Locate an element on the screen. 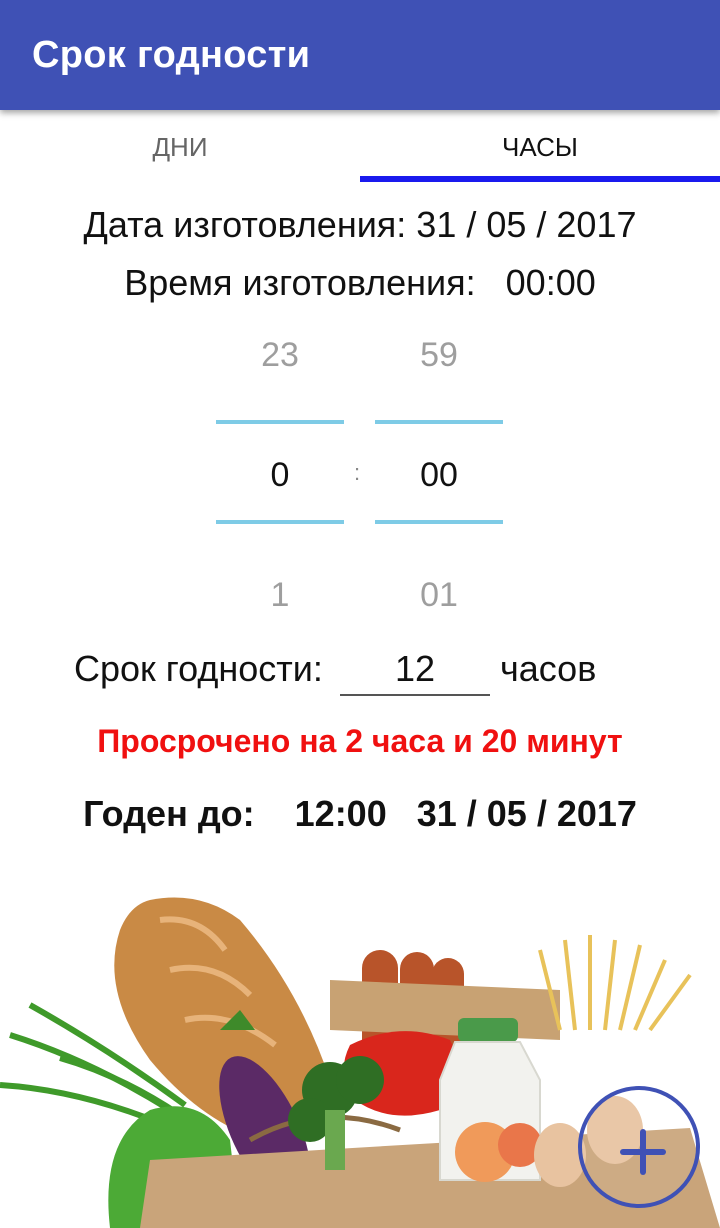 This screenshot has width=720, height=1228. tab-bar: ДНИ ЧАСЫ is located at coordinates (360, 146).